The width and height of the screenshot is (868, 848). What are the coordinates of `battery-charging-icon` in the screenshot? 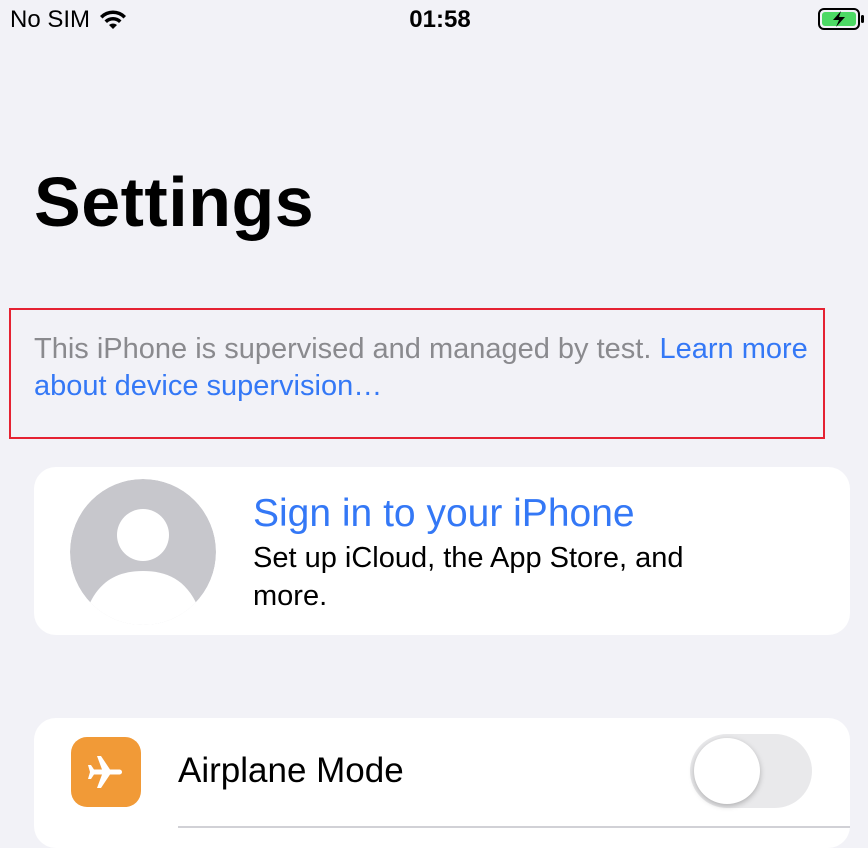 It's located at (843, 19).